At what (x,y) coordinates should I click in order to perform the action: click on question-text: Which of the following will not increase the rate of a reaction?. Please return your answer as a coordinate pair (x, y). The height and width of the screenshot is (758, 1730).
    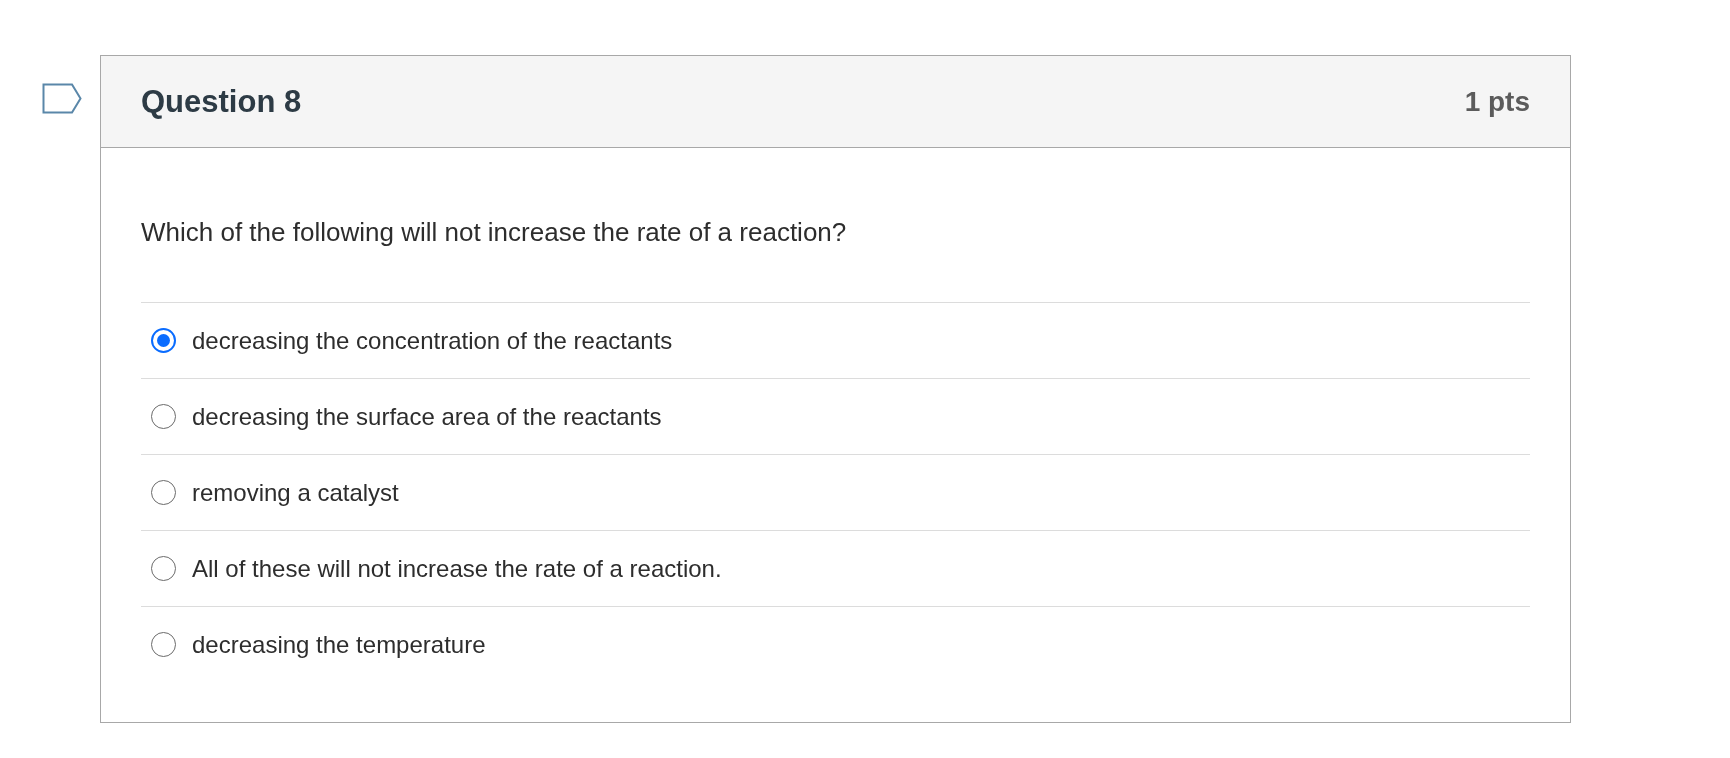
    Looking at the image, I should click on (494, 232).